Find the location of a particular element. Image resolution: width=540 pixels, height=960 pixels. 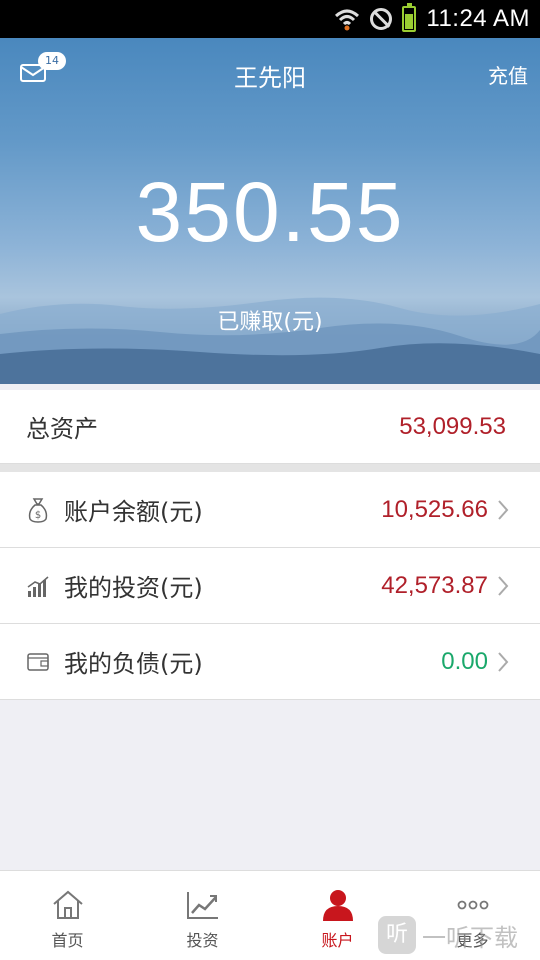

page-title: 王先阳 is located at coordinates (270, 78).